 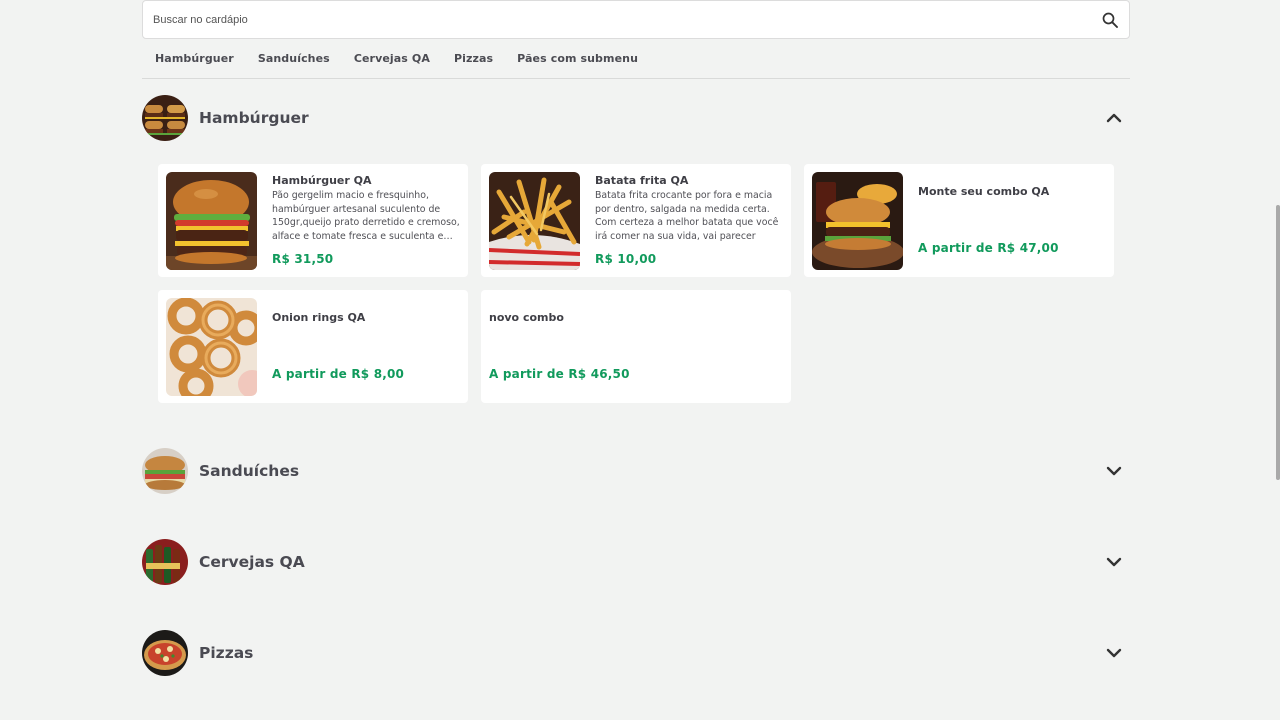 I want to click on category-image-hamburguer, so click(x=165, y=118).